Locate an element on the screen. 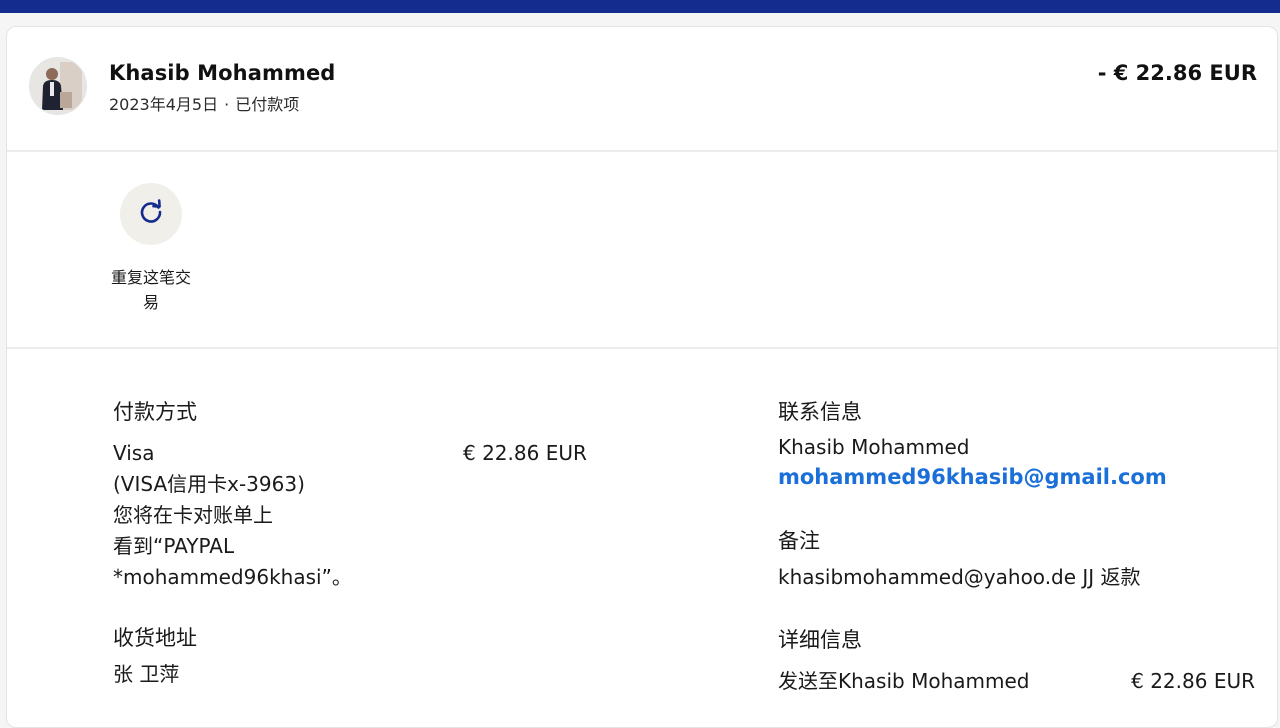 Image resolution: width=1280 pixels, height=728 pixels. payment-method-line: Visa is located at coordinates (134, 453).